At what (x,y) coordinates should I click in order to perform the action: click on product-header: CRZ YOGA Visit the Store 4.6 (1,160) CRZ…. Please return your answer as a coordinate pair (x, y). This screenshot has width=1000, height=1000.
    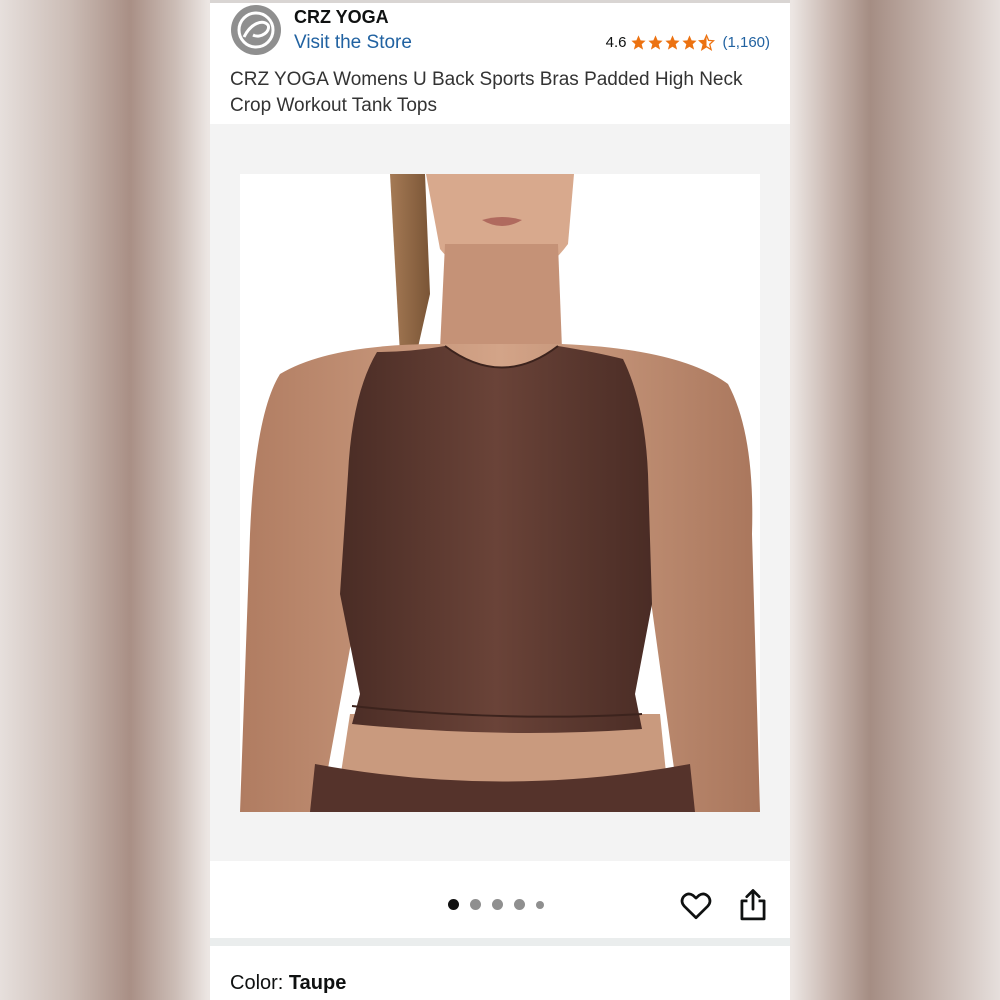
    Looking at the image, I should click on (500, 63).